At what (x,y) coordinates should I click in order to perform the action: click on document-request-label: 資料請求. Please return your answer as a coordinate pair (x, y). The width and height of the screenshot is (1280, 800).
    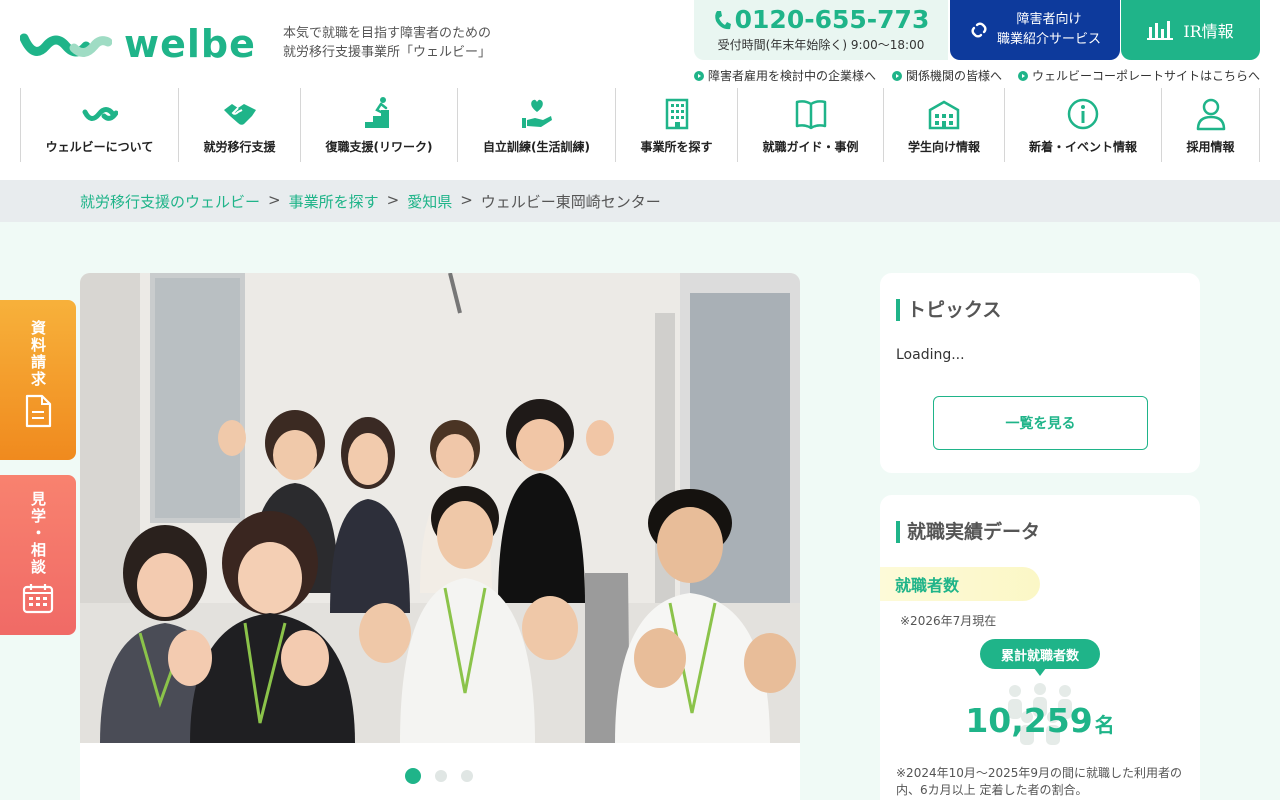
    Looking at the image, I should click on (38, 354).